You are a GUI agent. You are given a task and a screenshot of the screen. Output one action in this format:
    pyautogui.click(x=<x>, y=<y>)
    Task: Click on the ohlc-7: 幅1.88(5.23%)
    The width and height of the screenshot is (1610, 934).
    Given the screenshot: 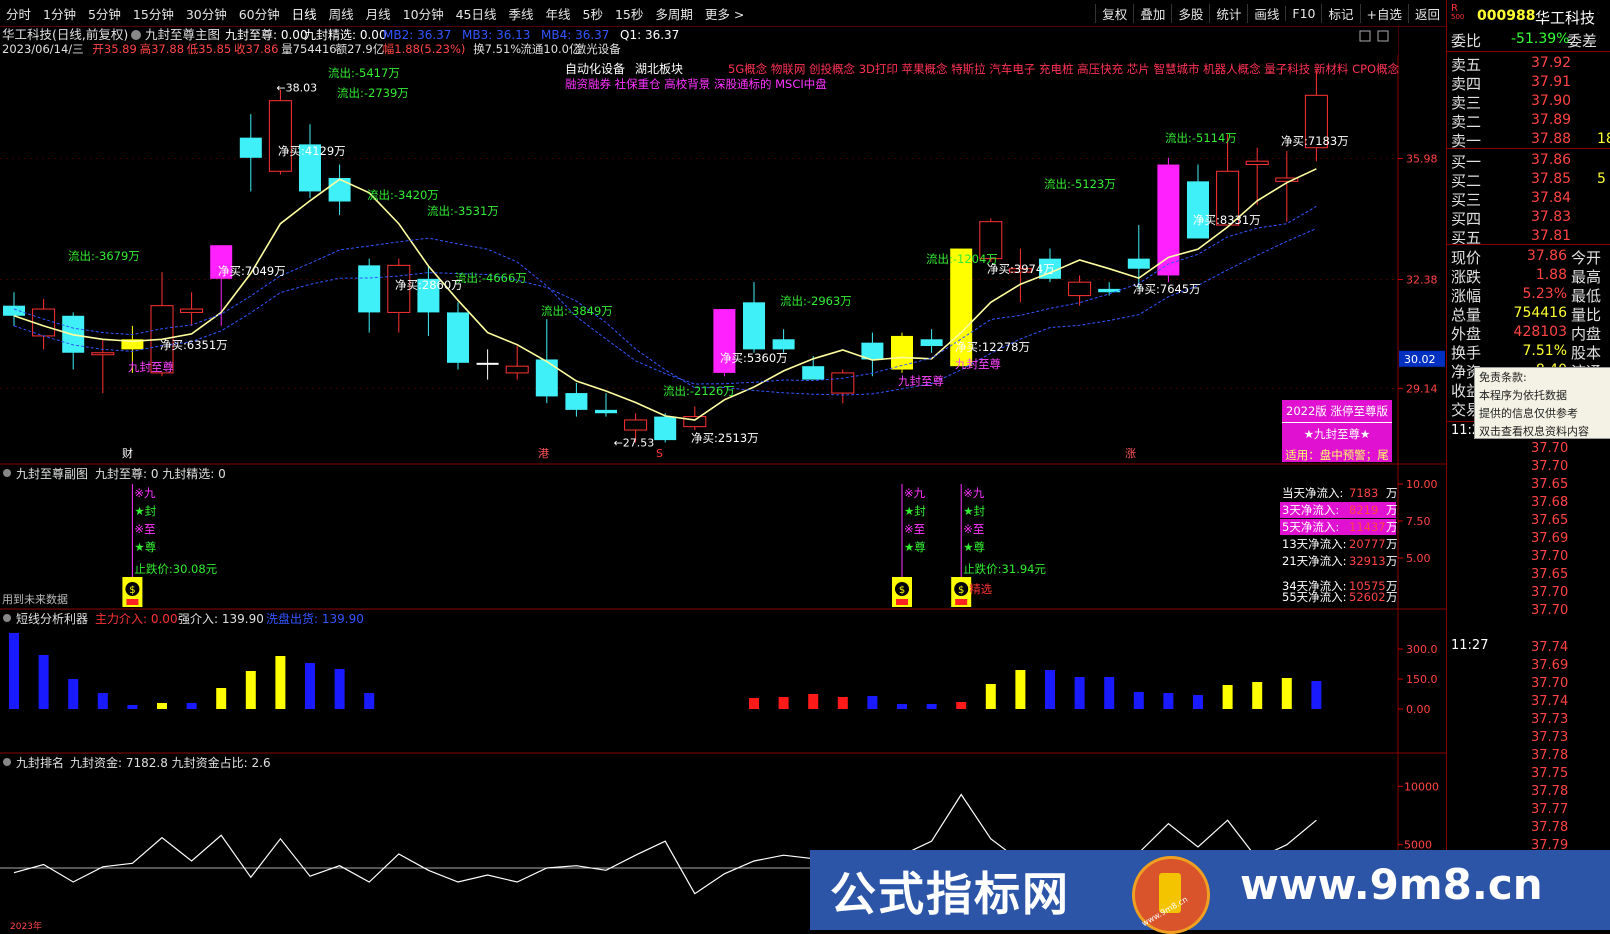 What is the action you would take?
    pyautogui.click(x=424, y=49)
    